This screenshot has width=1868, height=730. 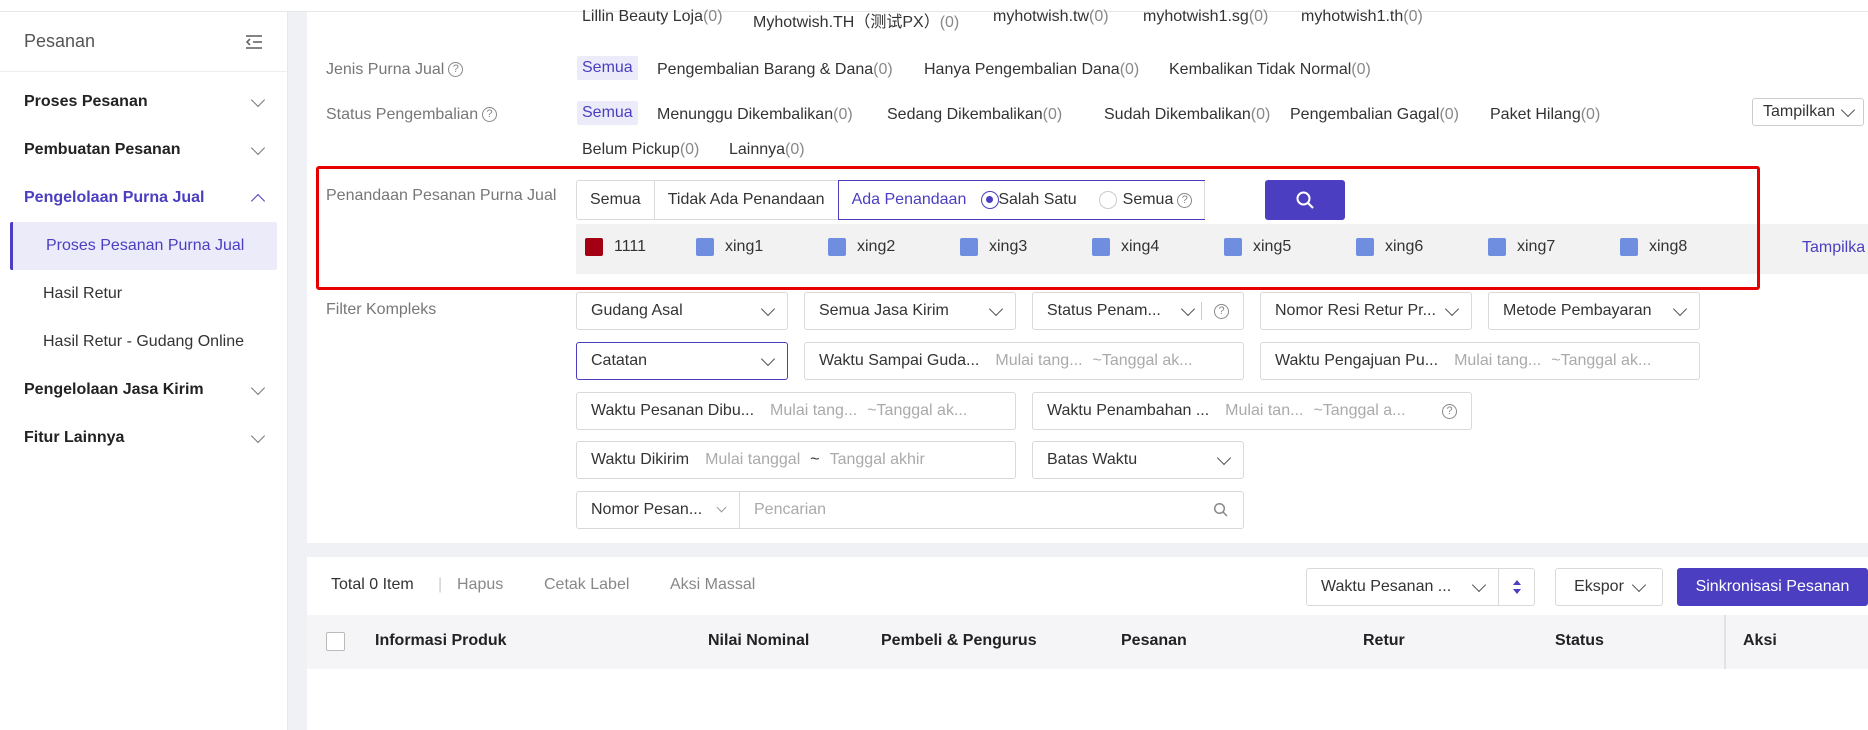 I want to click on radio-checked-icon, so click(x=990, y=200).